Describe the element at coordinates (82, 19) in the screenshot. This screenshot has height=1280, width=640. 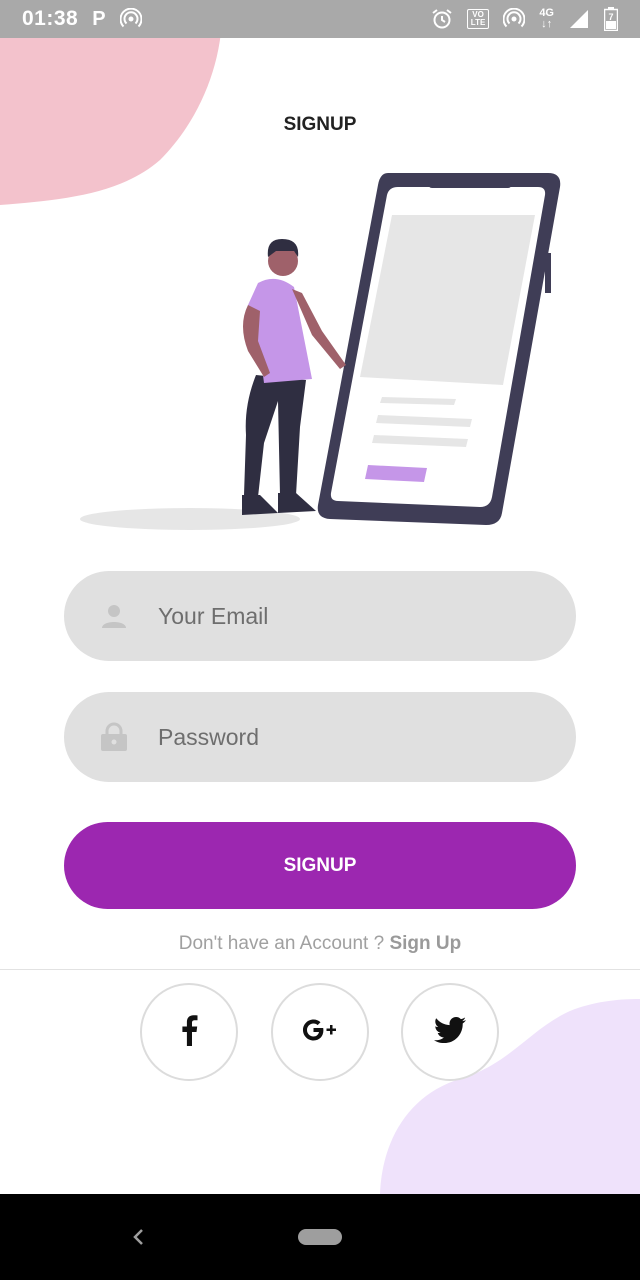
I see `status-left: 01:38 P` at that location.